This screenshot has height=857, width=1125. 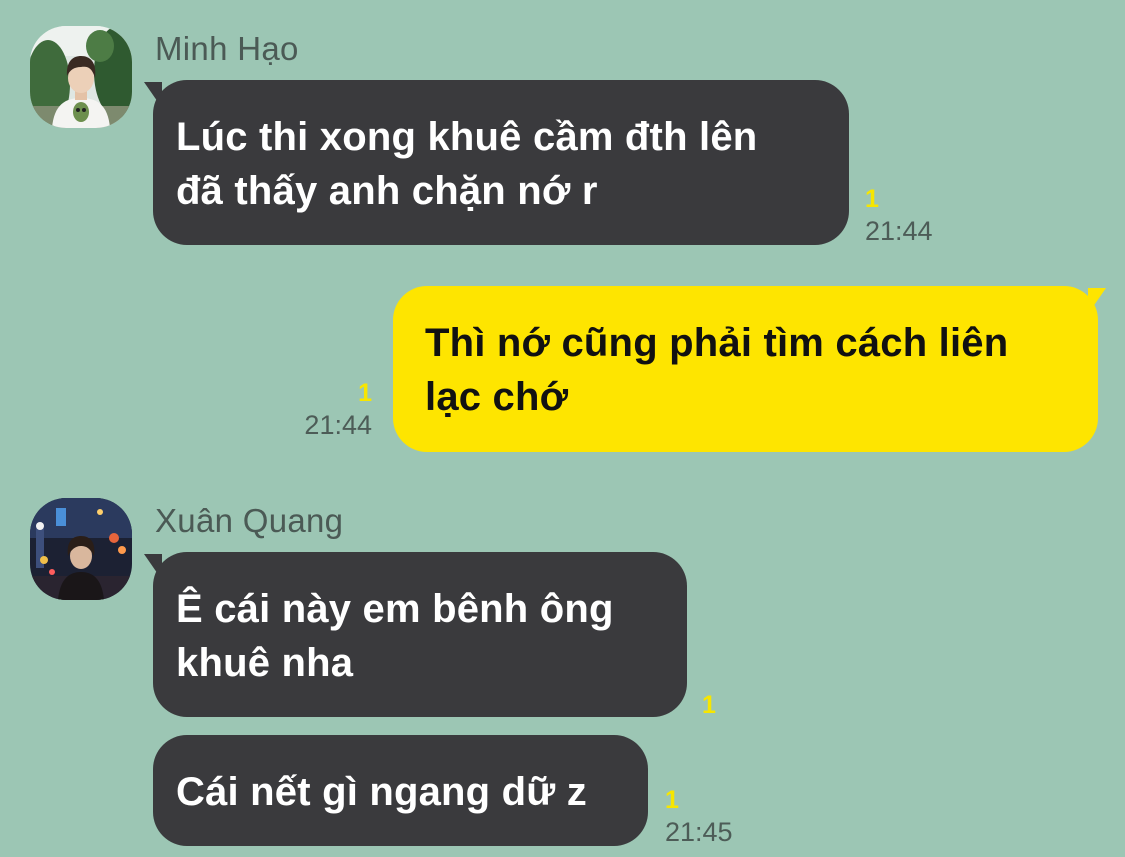 What do you see at coordinates (467, 137) in the screenshot?
I see `message-text-line: Lúc thi xong khuê cầm đth lên` at bounding box center [467, 137].